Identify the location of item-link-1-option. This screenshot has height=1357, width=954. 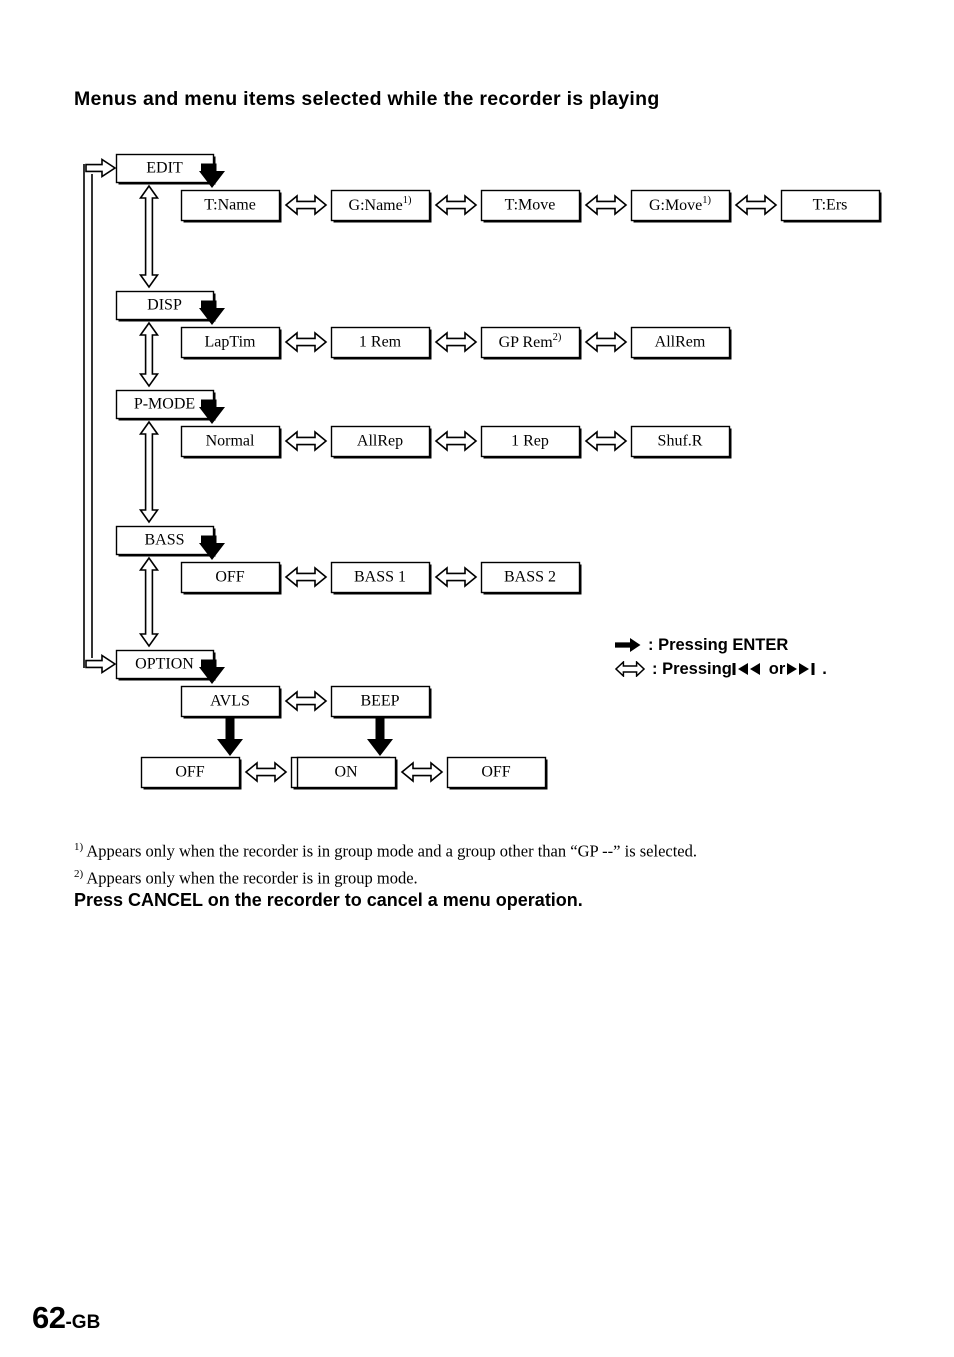
(306, 701).